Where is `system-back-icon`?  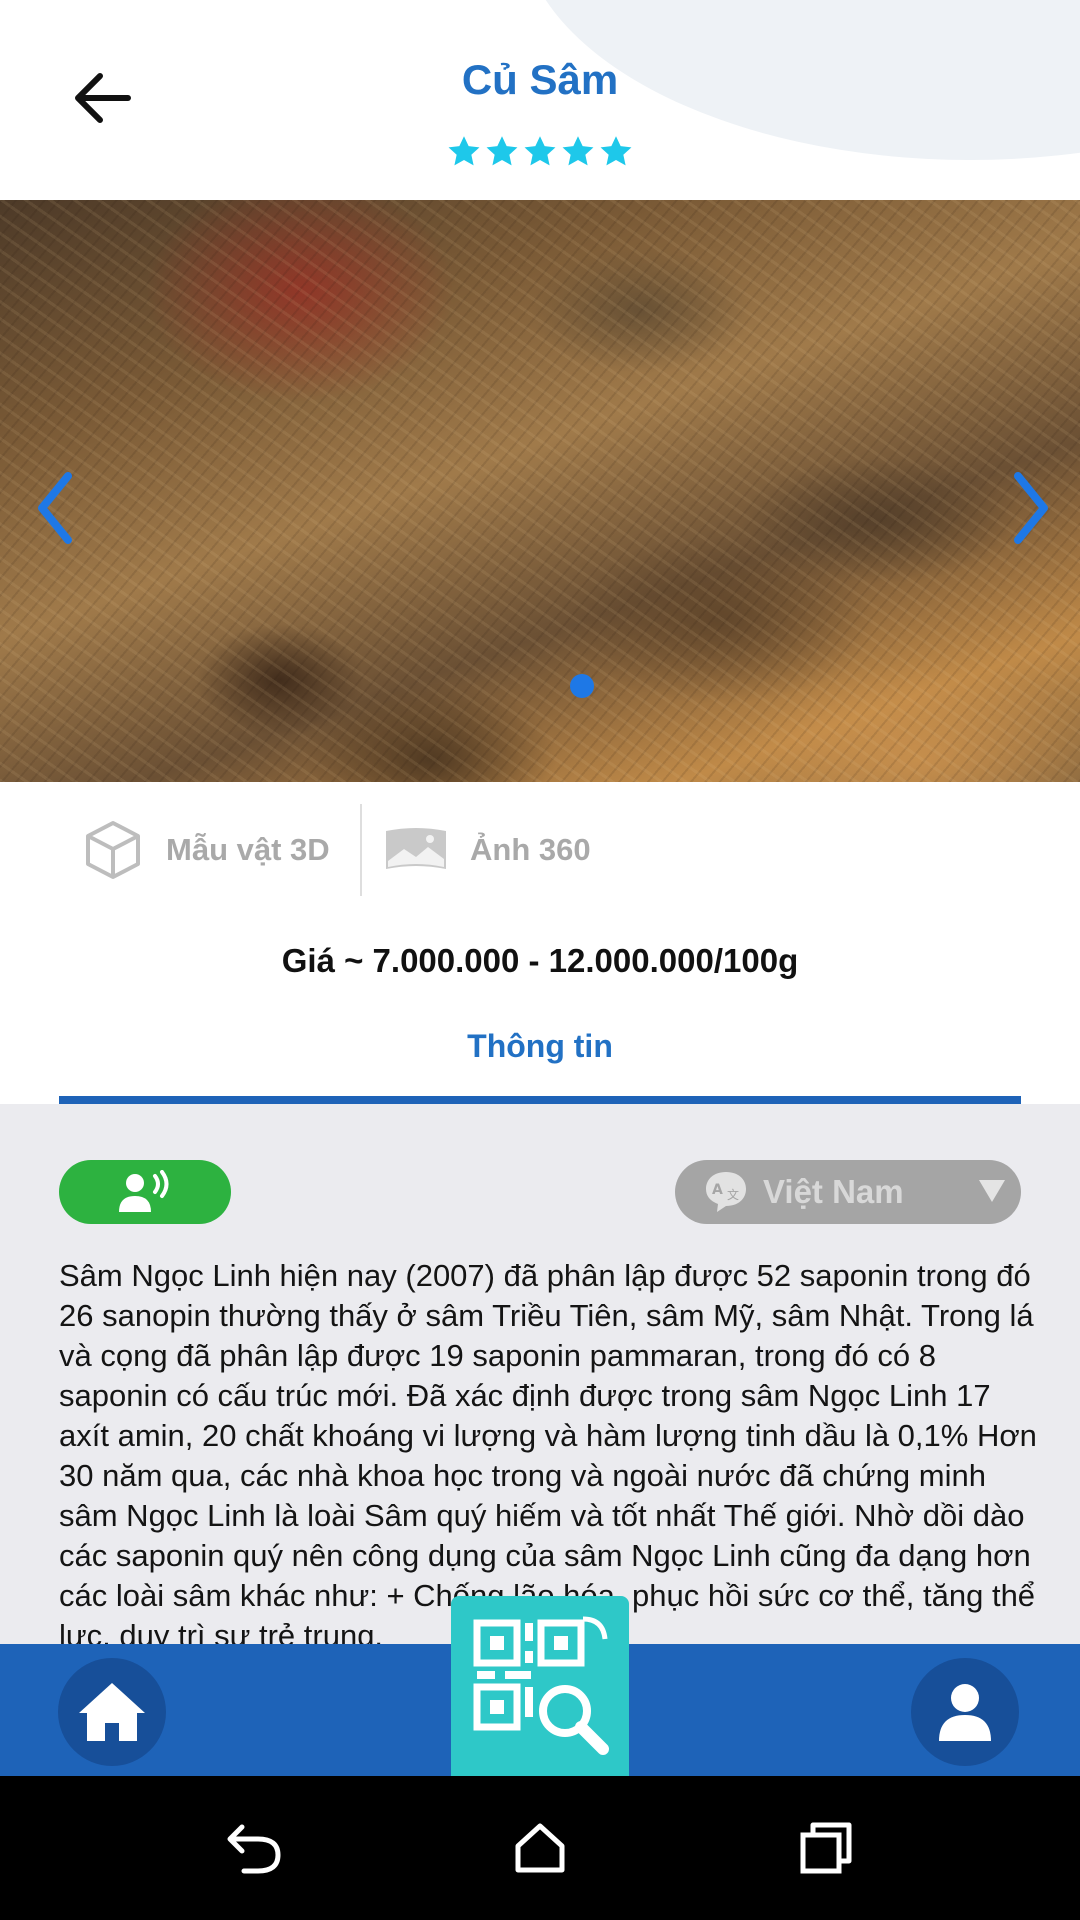 system-back-icon is located at coordinates (254, 1849).